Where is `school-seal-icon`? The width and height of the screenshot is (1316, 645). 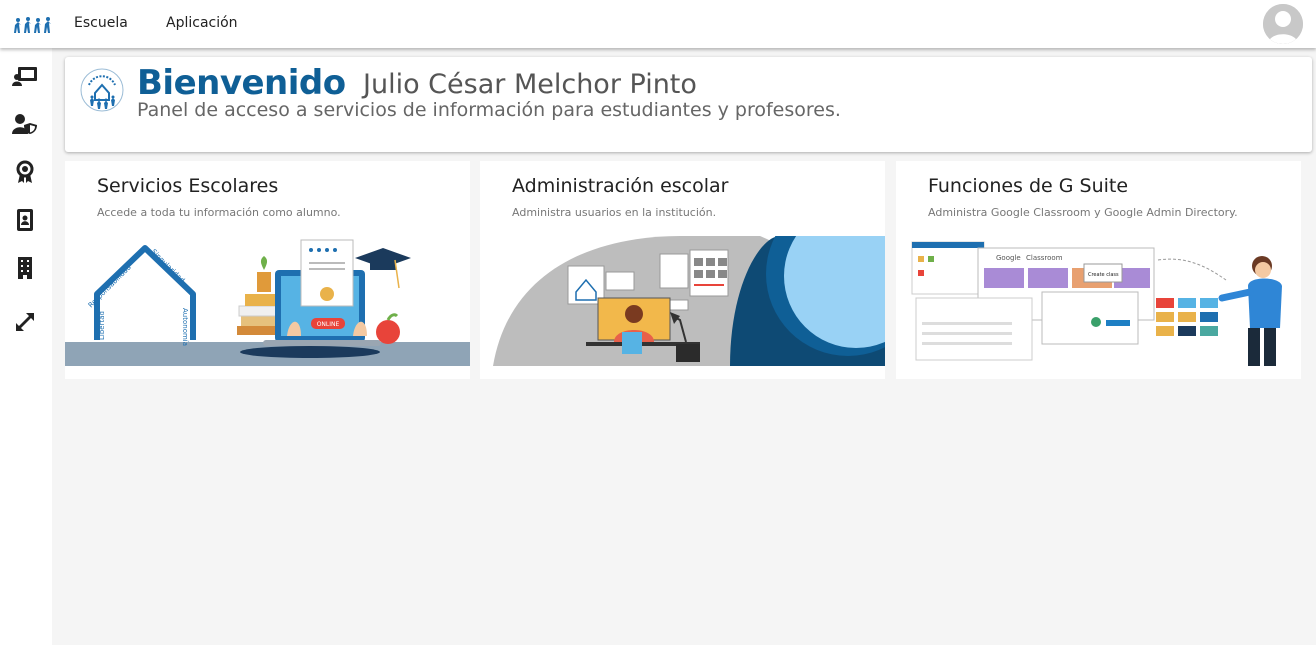 school-seal-icon is located at coordinates (102, 90).